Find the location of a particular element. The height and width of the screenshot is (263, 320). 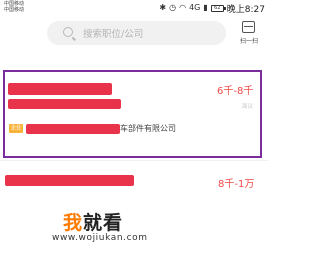

signal-icon: ▮ is located at coordinates (205, 7).